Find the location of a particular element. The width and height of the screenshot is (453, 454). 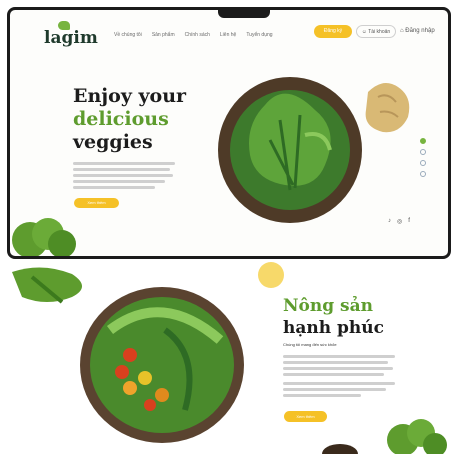

logo-text: lagim is located at coordinates (71, 38).